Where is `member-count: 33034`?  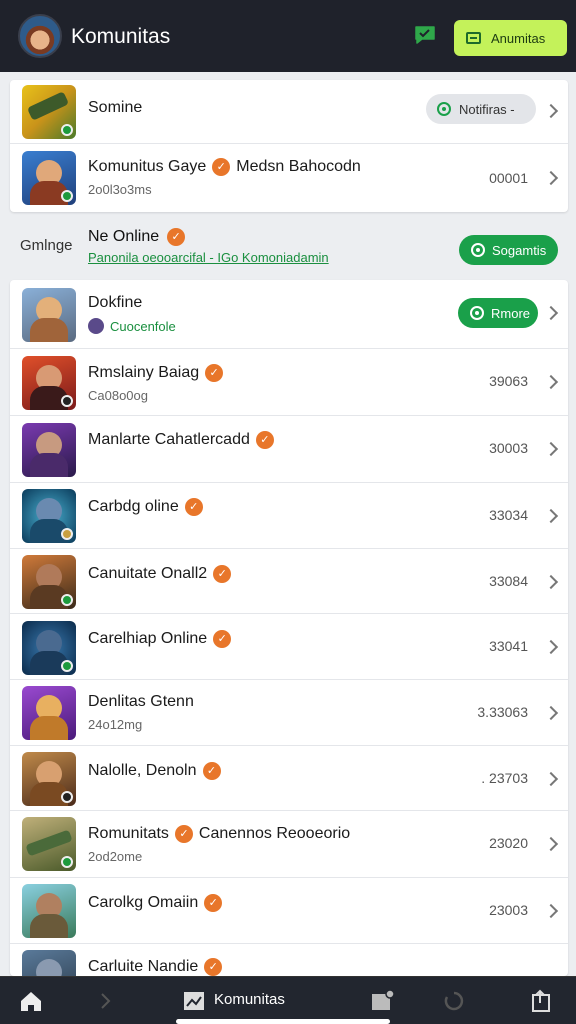
member-count: 33034 is located at coordinates (508, 515).